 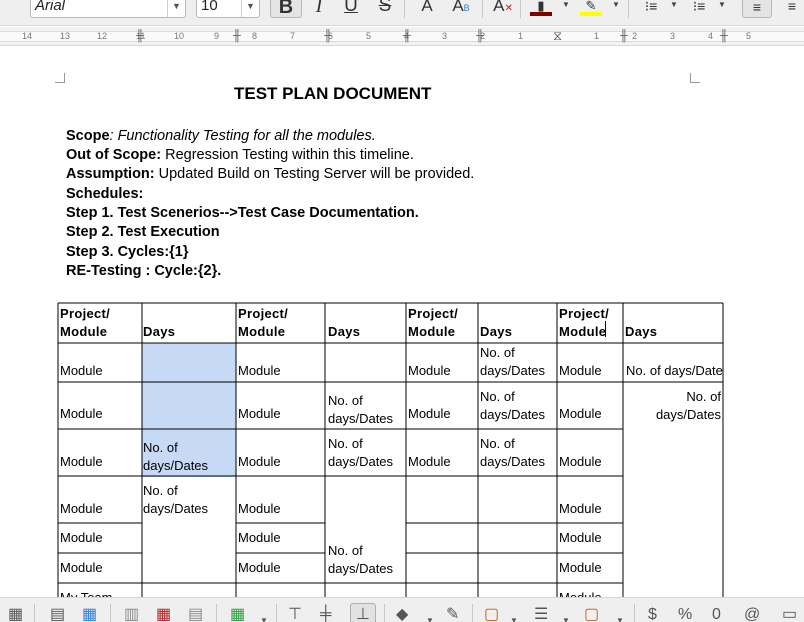 I want to click on grow-font-button: A, so click(x=427, y=9).